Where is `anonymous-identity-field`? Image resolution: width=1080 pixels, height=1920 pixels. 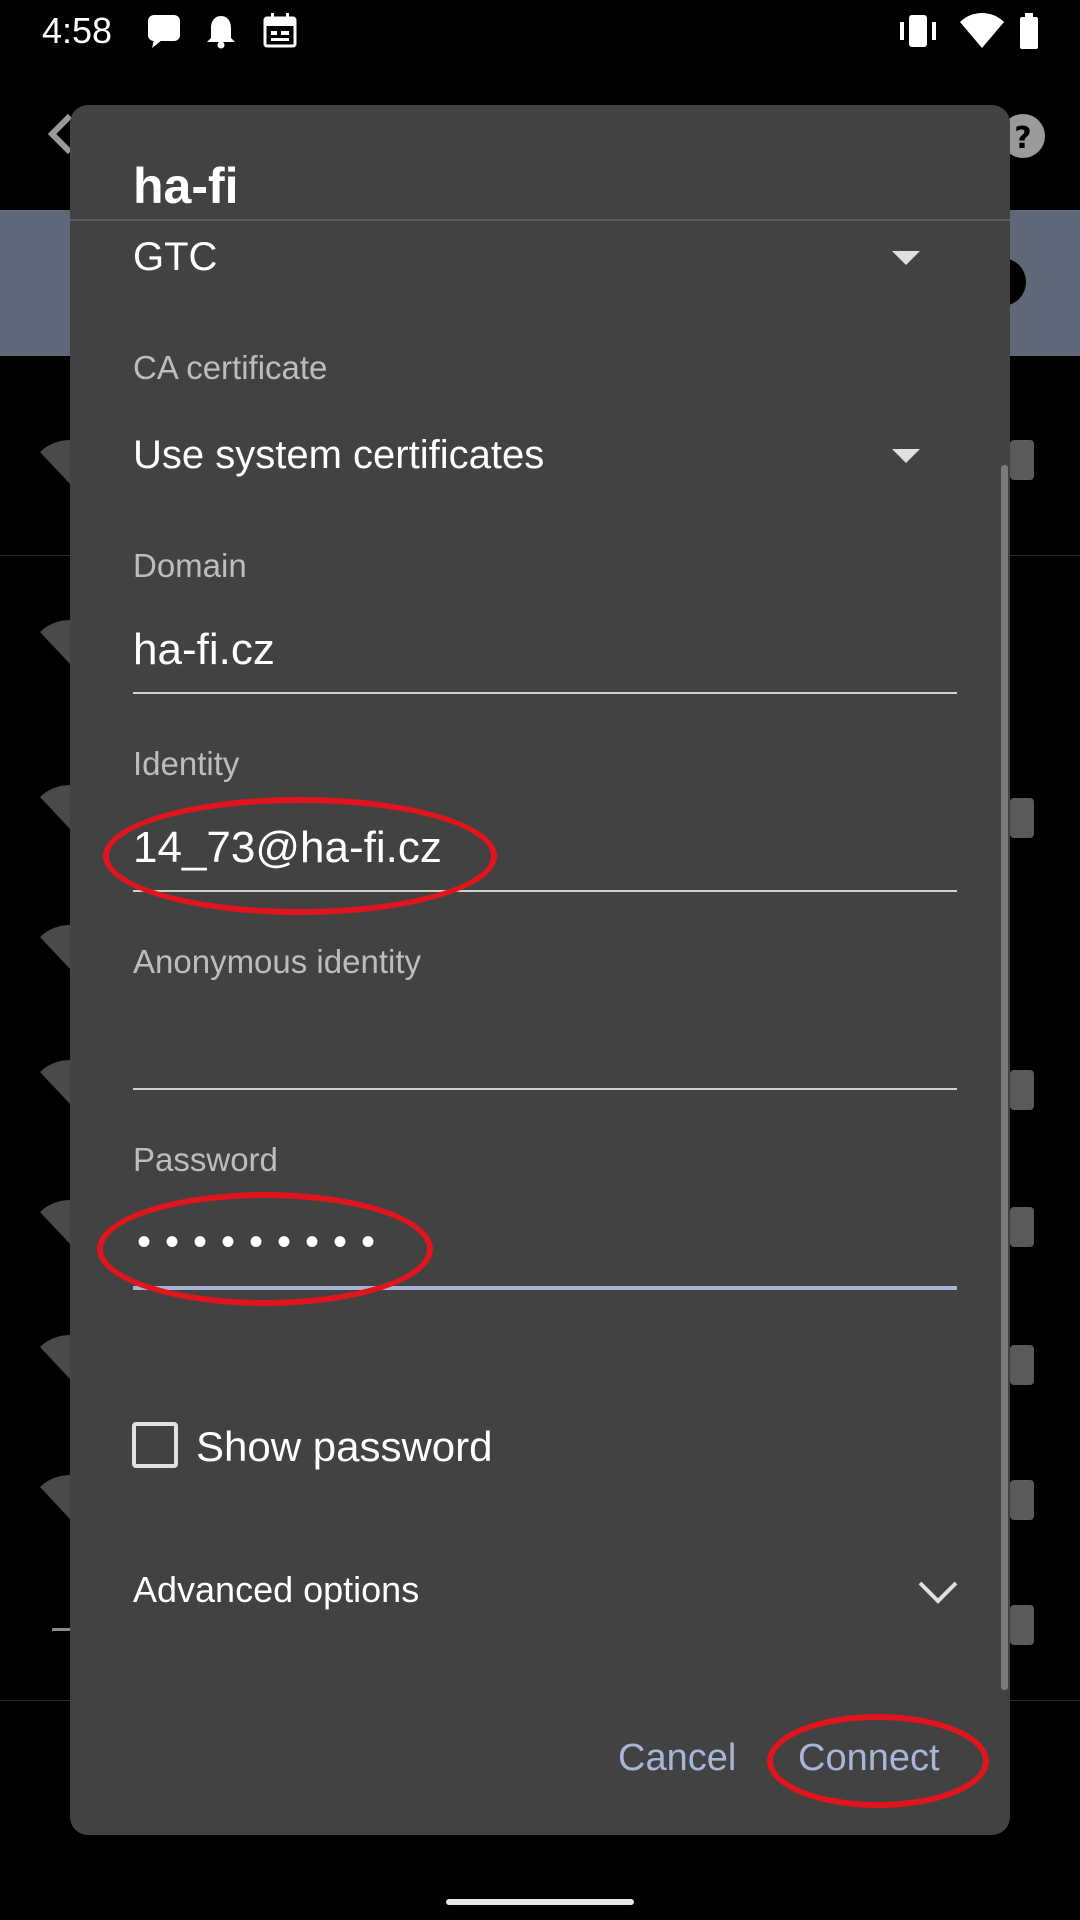 anonymous-identity-field is located at coordinates (533, 1046).